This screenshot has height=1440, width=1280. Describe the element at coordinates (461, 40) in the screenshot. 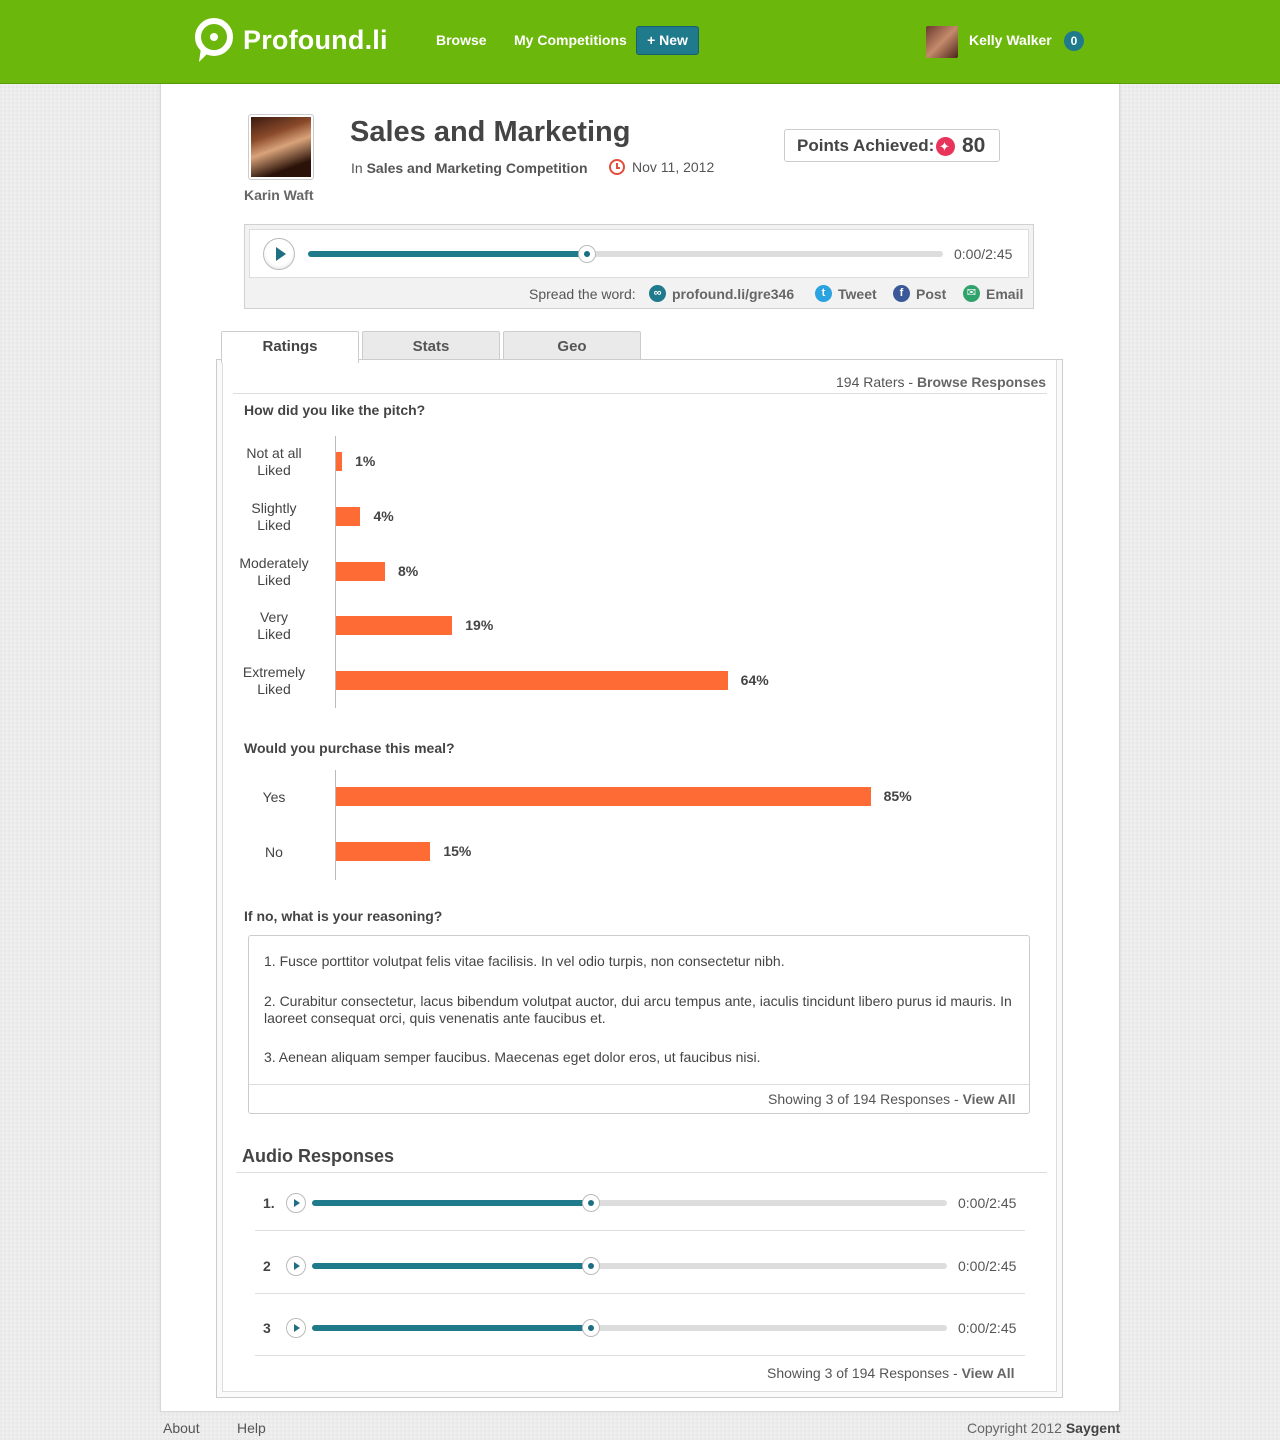

I see `nav-browse: Browse` at that location.